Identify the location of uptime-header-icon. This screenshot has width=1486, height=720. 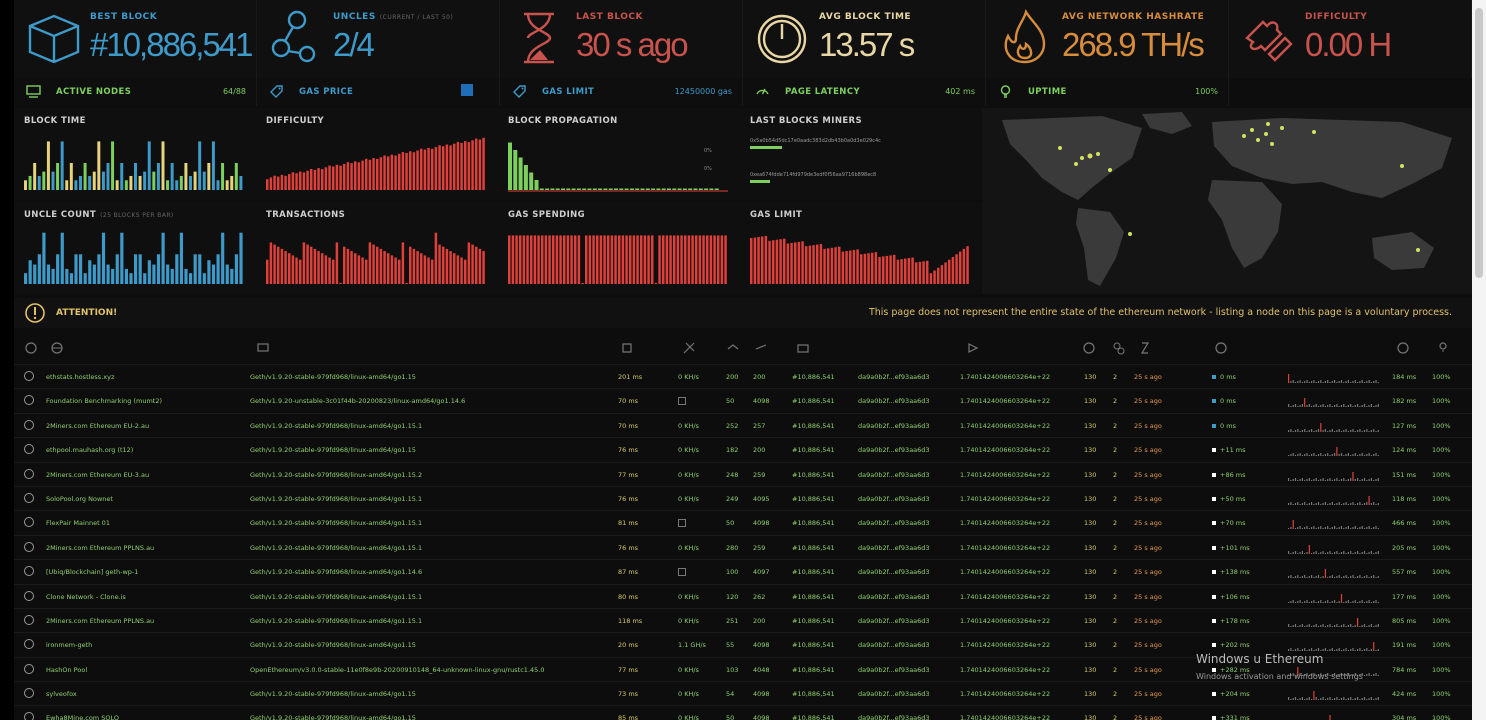
(1443, 348).